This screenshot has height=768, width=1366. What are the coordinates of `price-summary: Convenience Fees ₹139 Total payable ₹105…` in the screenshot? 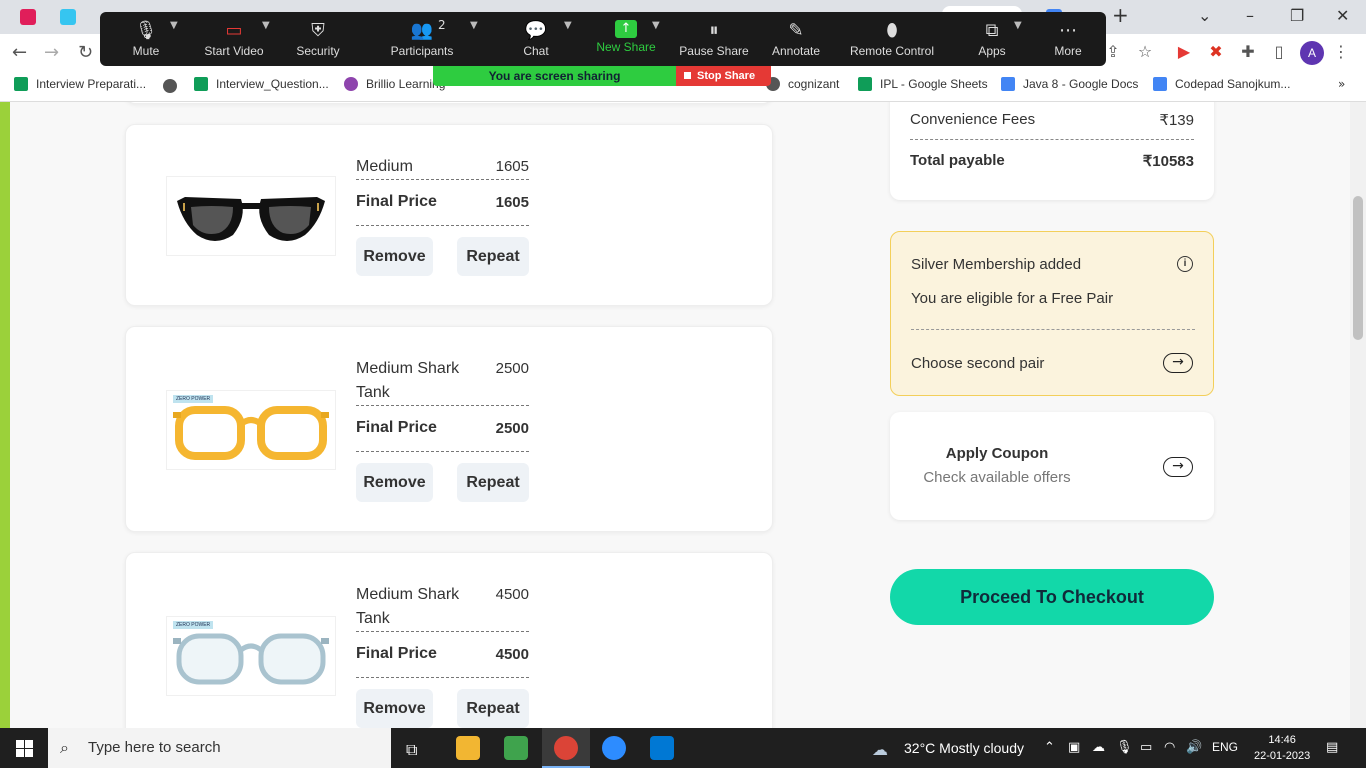 It's located at (1052, 151).